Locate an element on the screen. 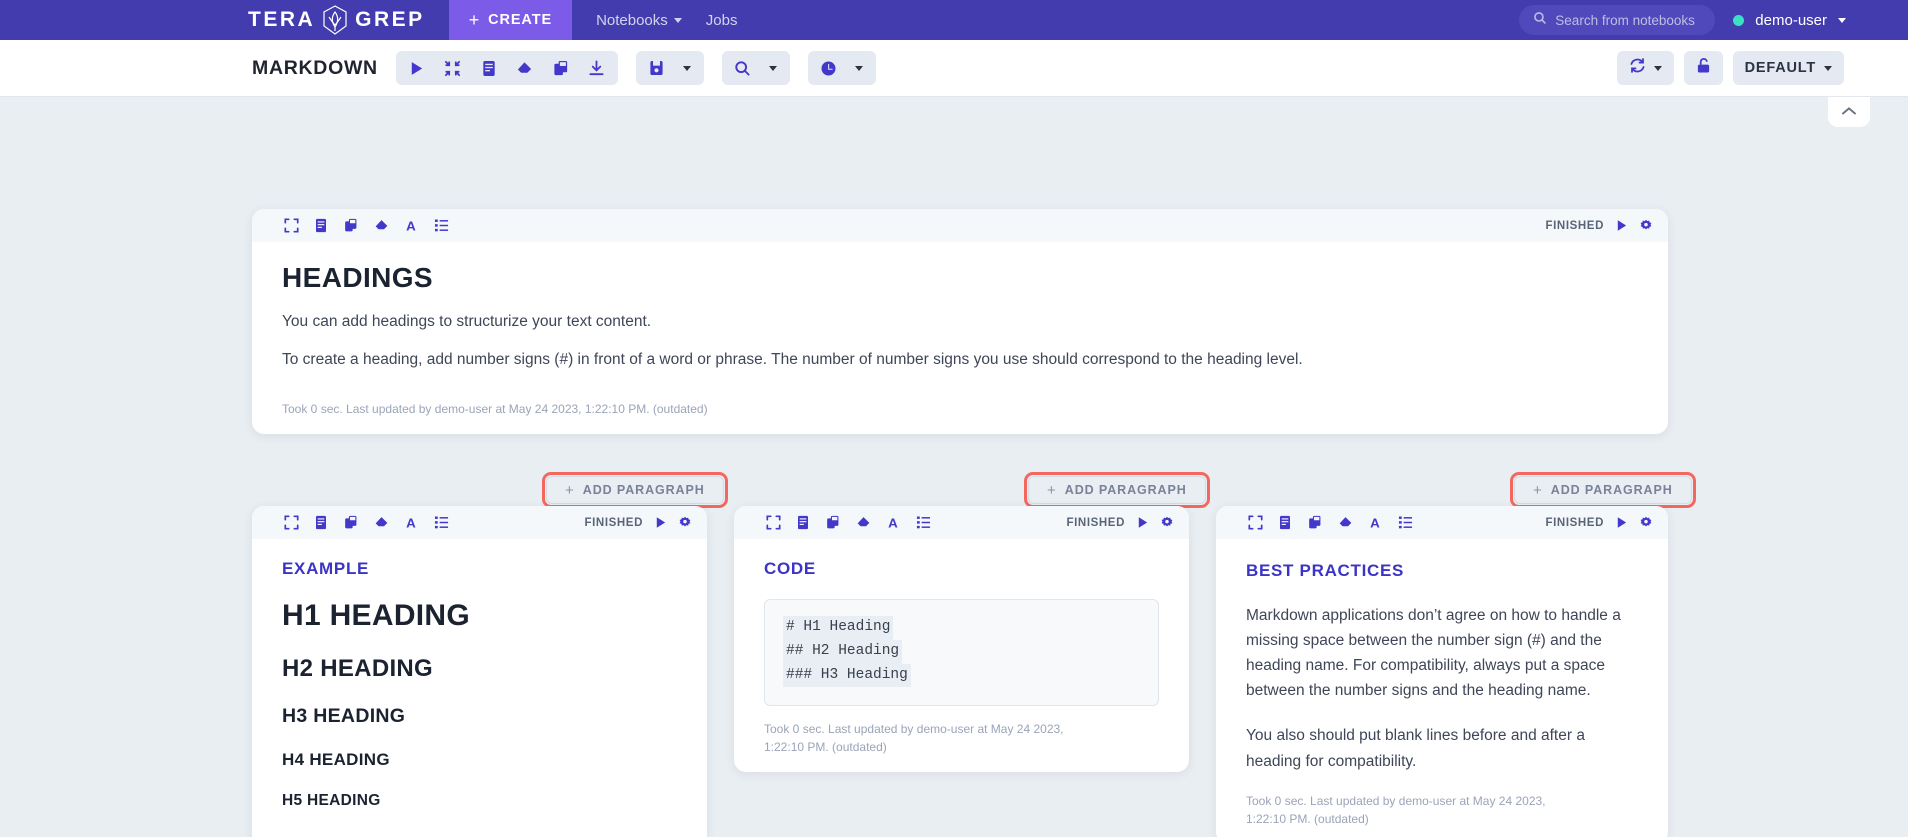  clone-notebook-icon is located at coordinates (561, 68).